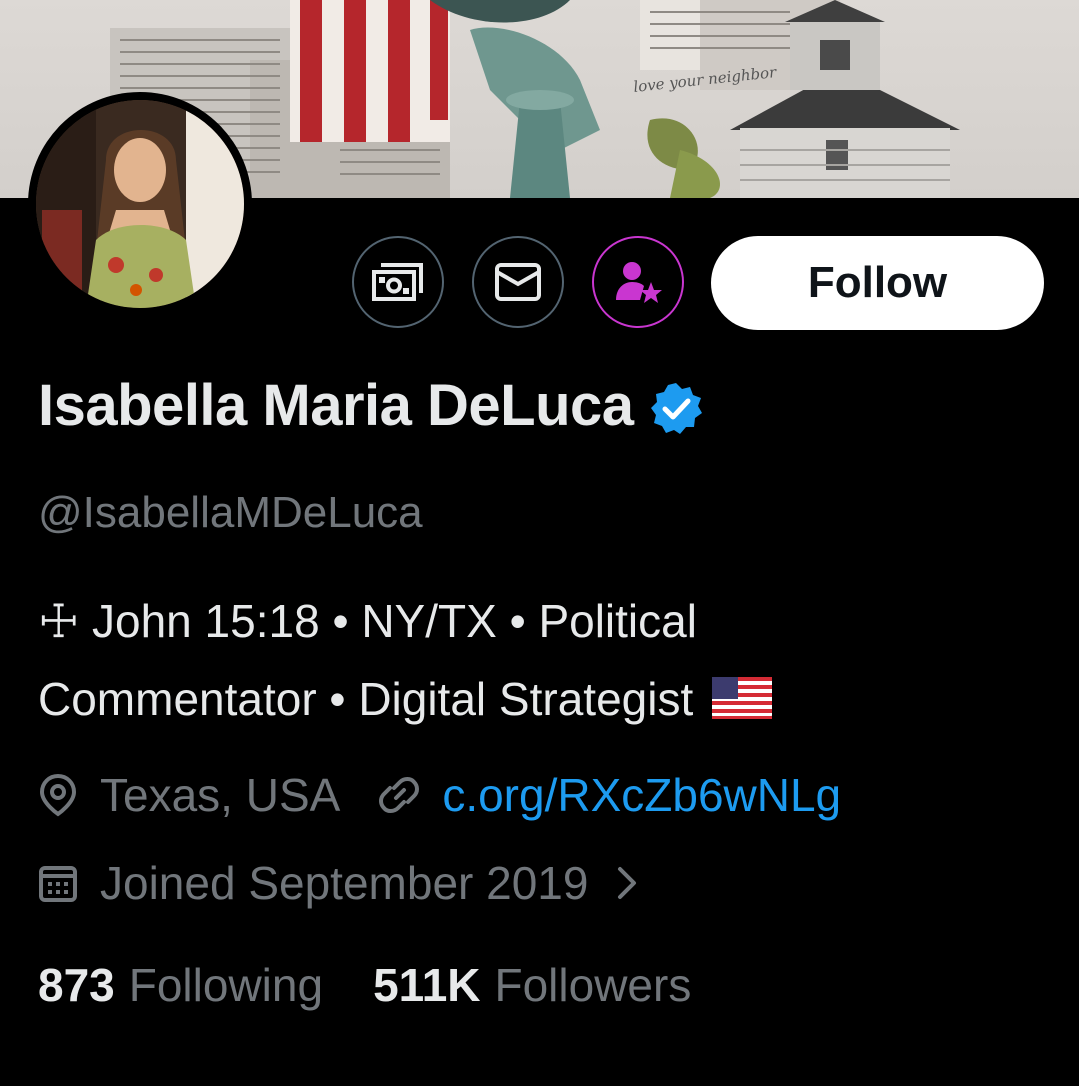 The width and height of the screenshot is (1079, 1086). What do you see at coordinates (367, 621) in the screenshot?
I see `bio-line-1: ☩ John 15:18 • NY/TX • Political` at bounding box center [367, 621].